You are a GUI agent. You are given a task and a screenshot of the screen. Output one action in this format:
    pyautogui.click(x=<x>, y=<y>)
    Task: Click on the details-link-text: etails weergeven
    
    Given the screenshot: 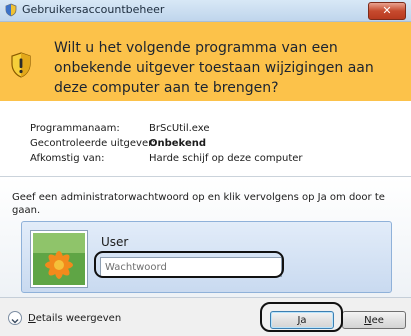 What is the action you would take?
    pyautogui.click(x=78, y=318)
    